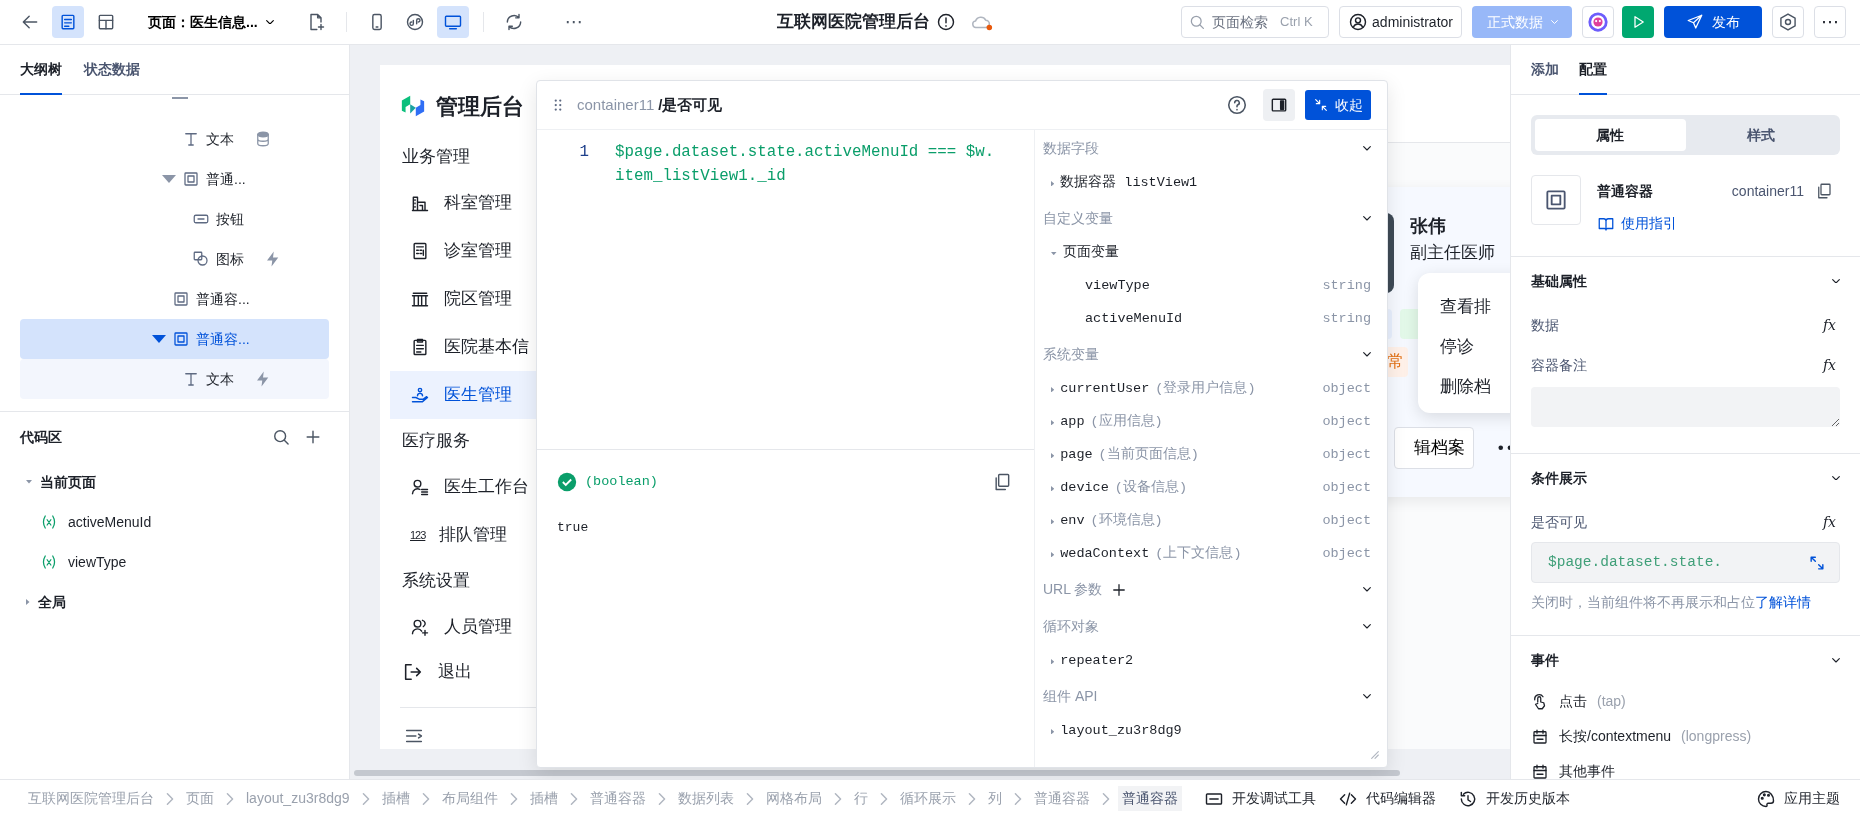 The image size is (1860, 817). Describe the element at coordinates (463, 535) in the screenshot. I see `menu-item: 123 排队管理` at that location.